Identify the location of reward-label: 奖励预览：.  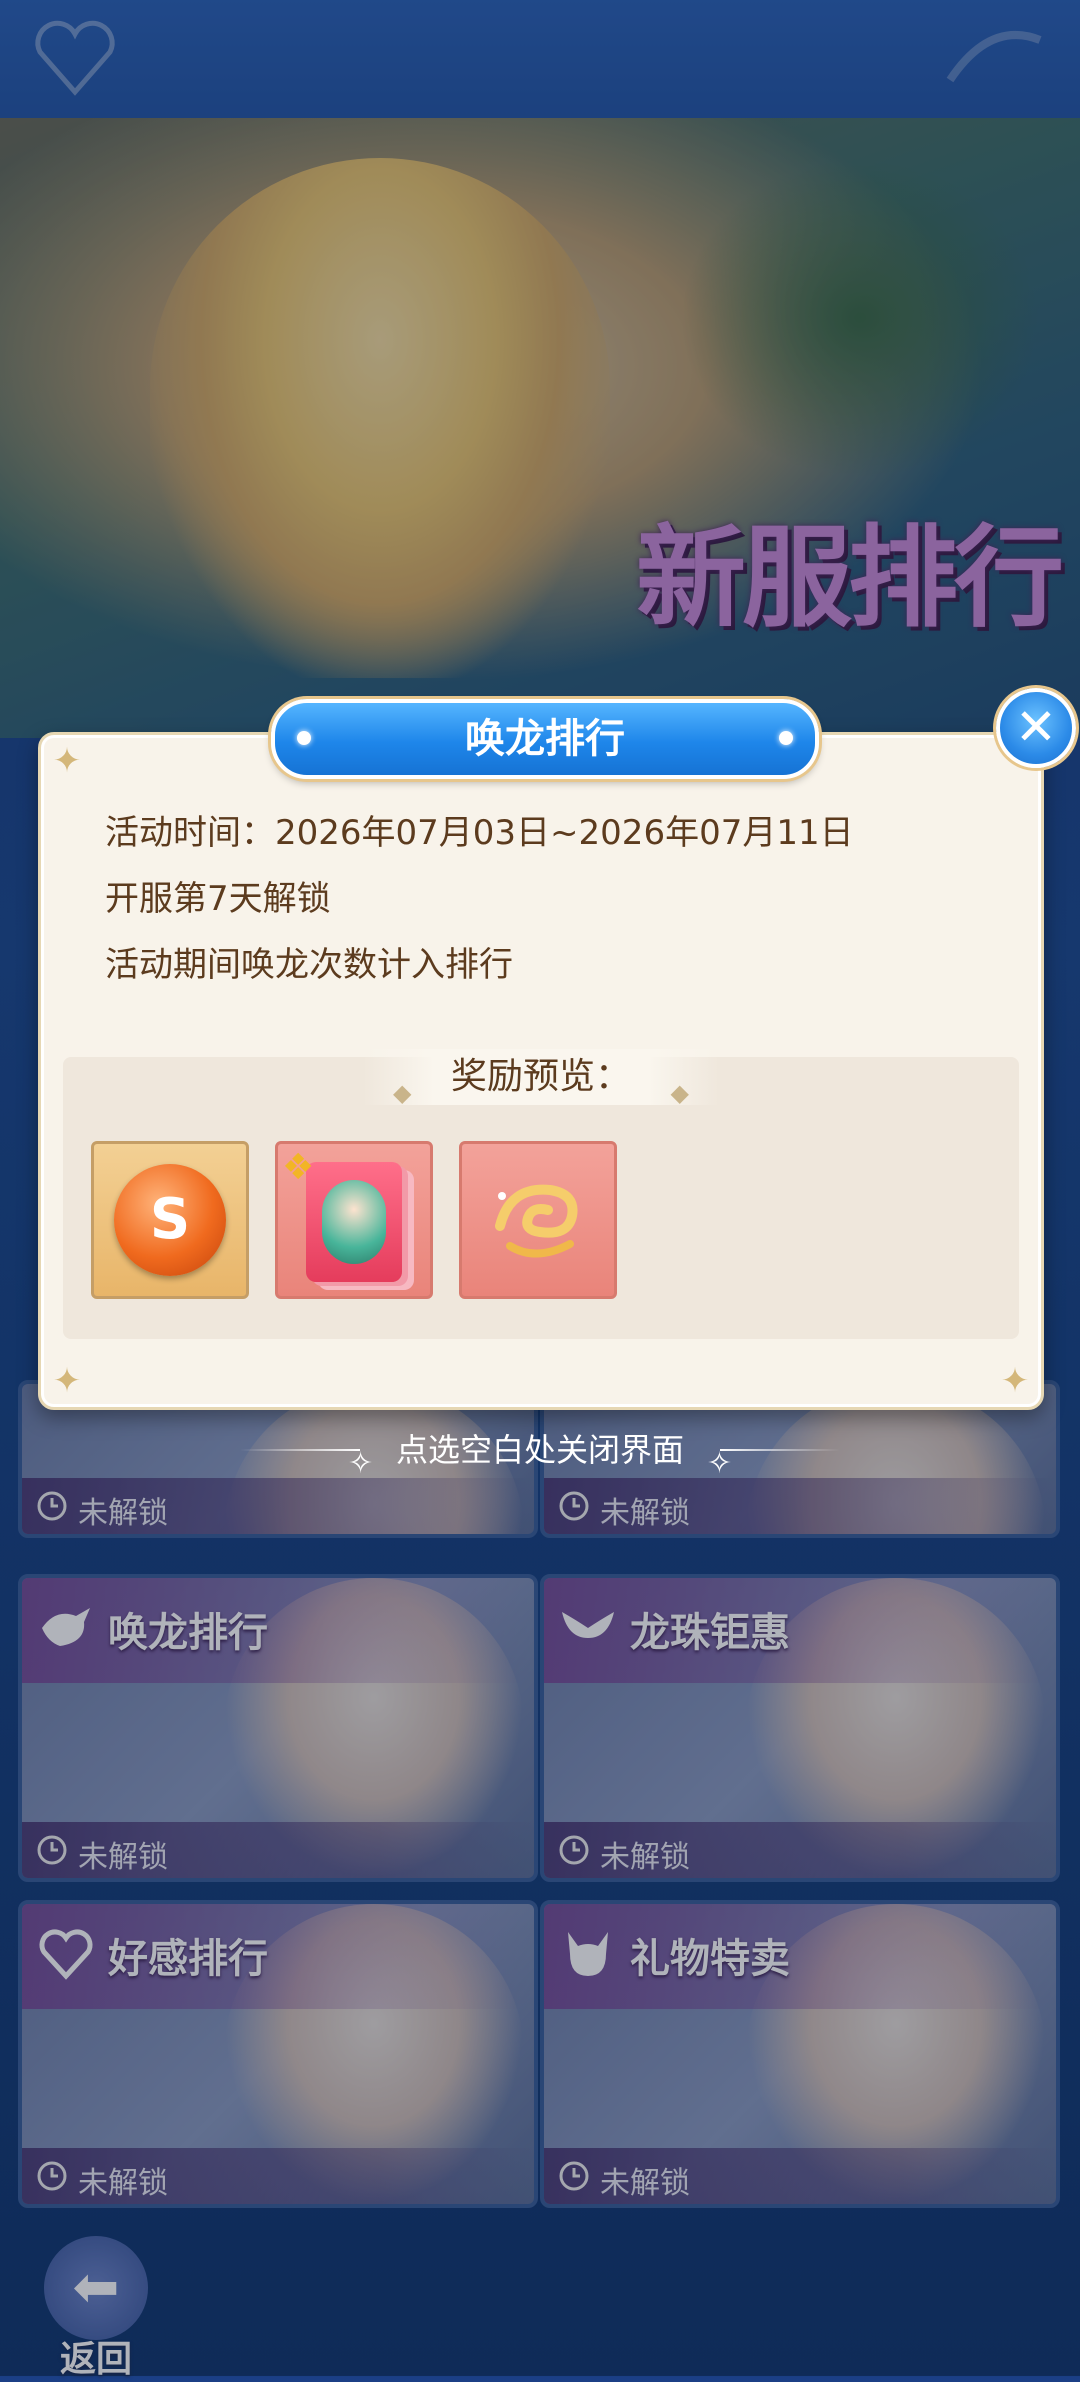
(540, 1076).